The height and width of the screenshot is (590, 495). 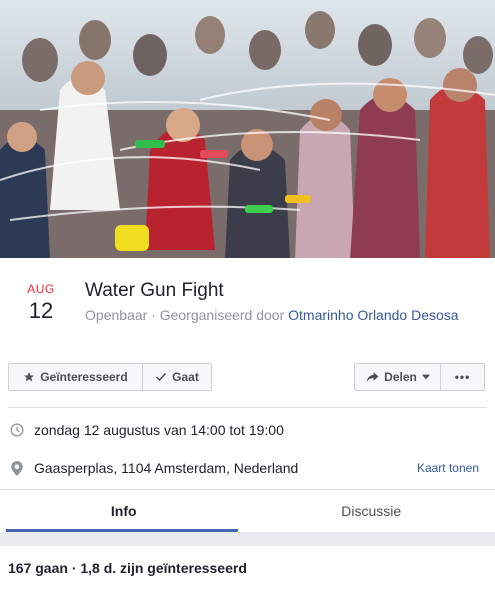 I want to click on divider, so click(x=247, y=407).